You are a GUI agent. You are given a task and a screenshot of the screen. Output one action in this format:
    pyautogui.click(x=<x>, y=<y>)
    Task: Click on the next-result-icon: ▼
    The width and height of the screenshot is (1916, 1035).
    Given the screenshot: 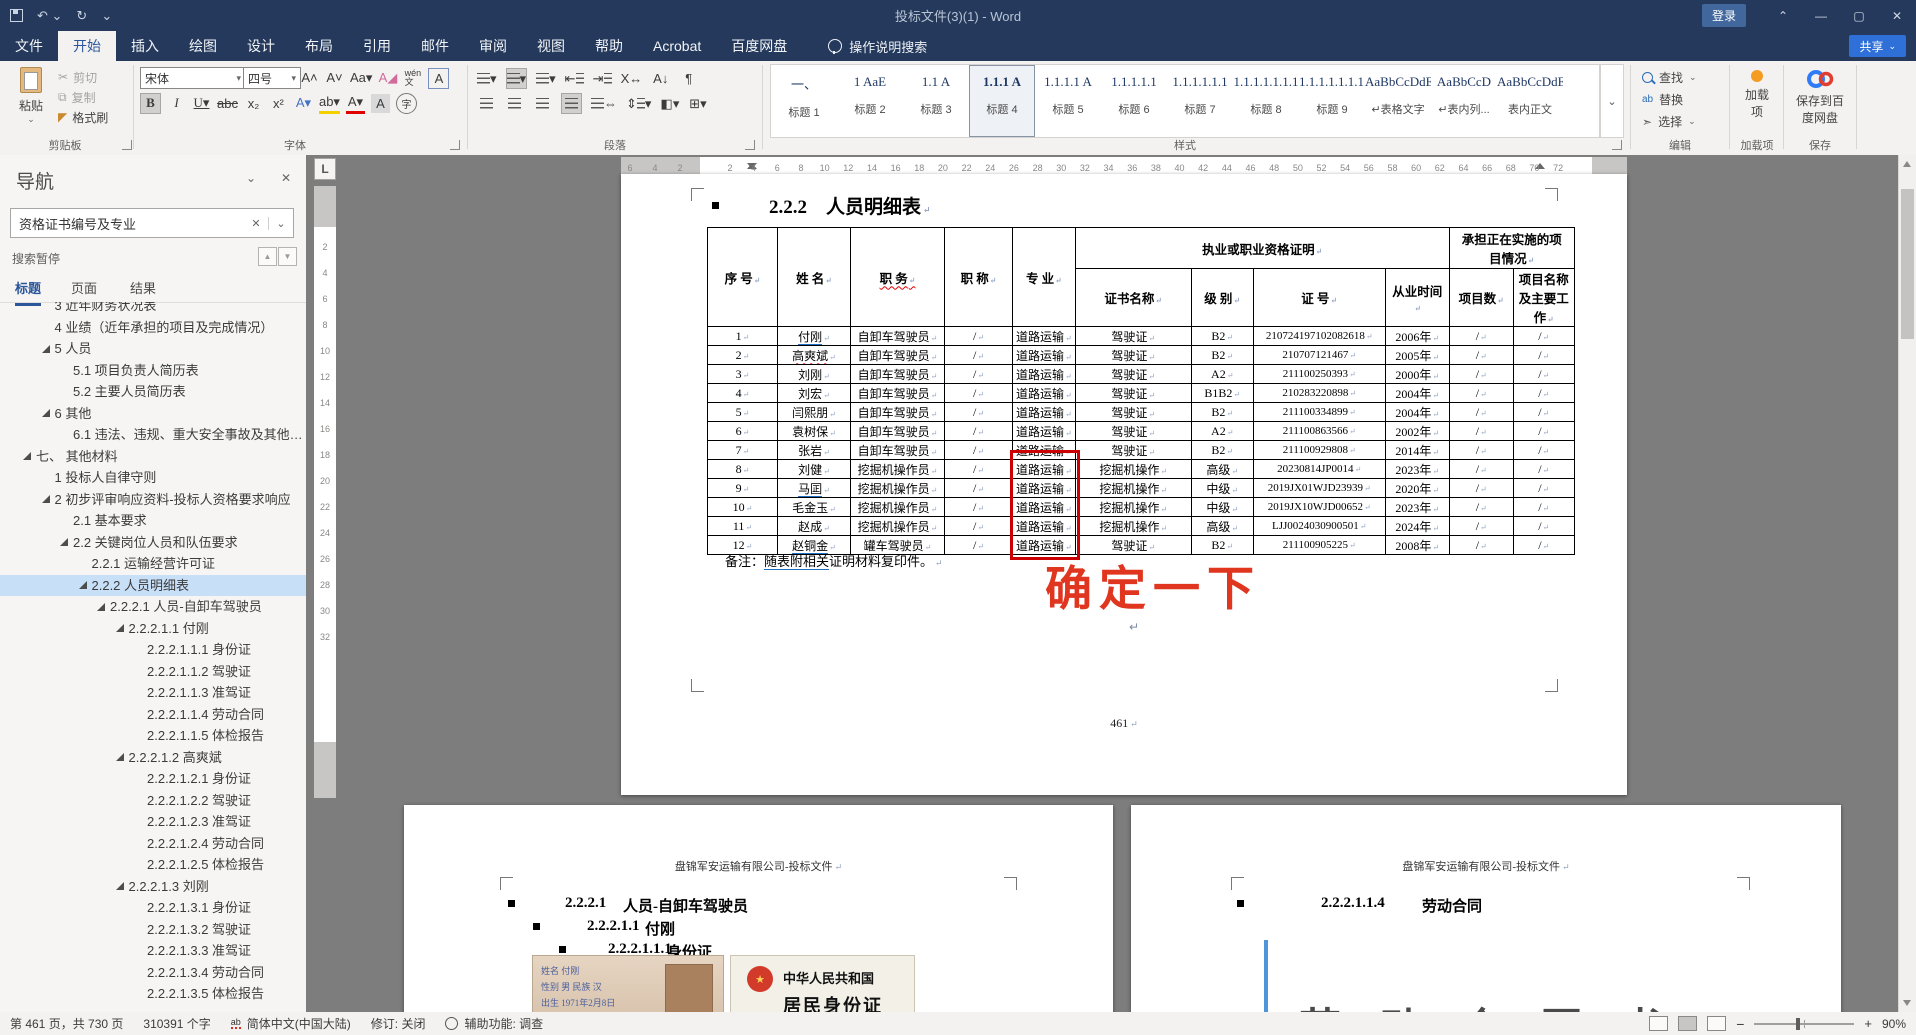 What is the action you would take?
    pyautogui.click(x=287, y=256)
    